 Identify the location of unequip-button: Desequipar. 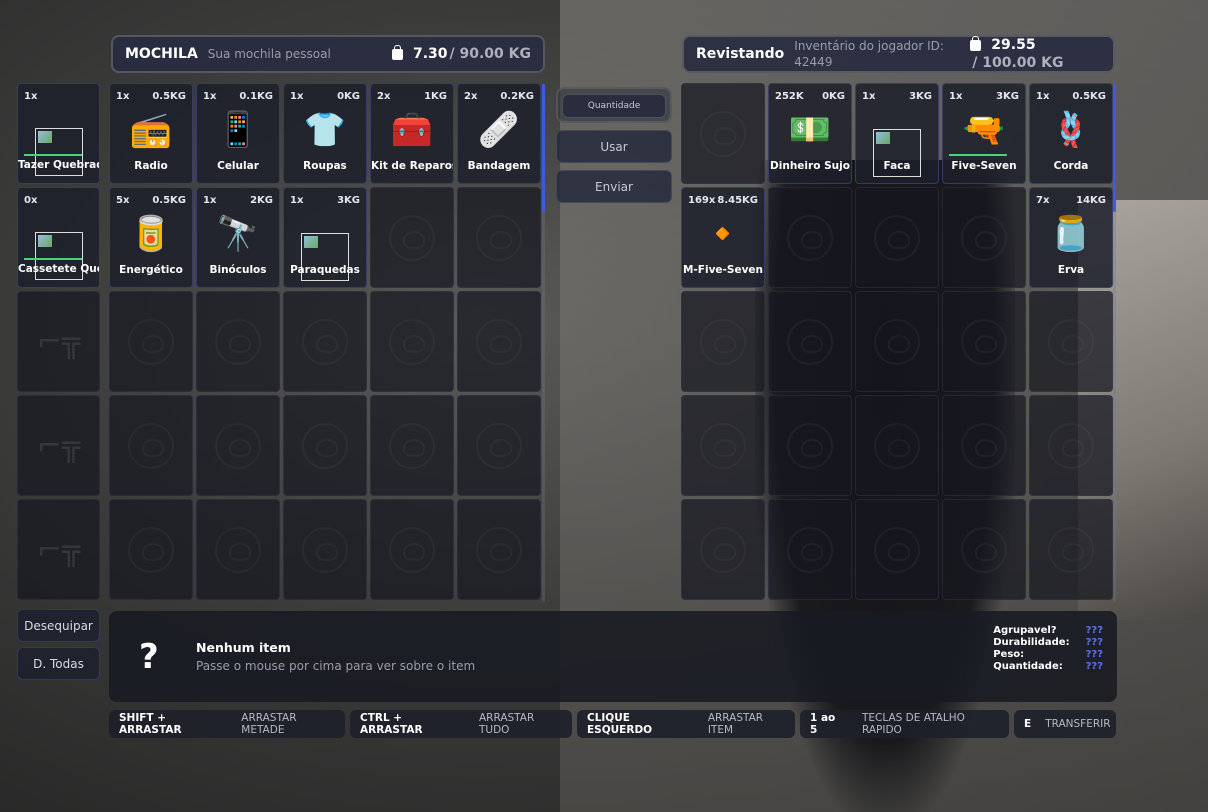
(58, 625).